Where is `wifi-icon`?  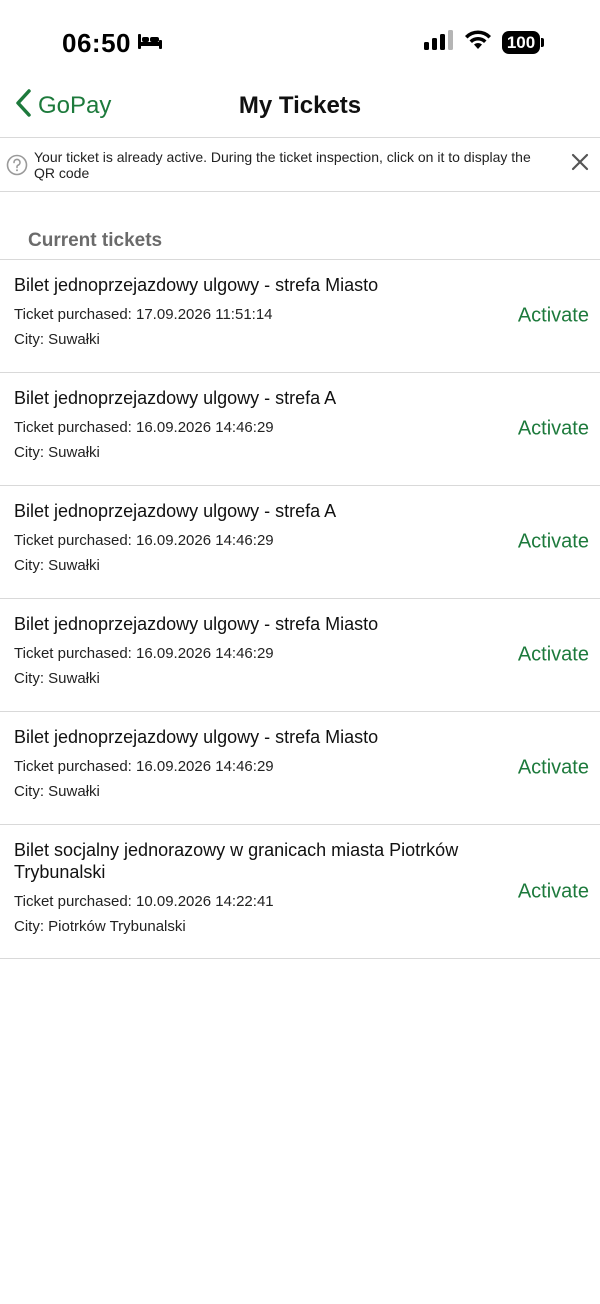 wifi-icon is located at coordinates (478, 42).